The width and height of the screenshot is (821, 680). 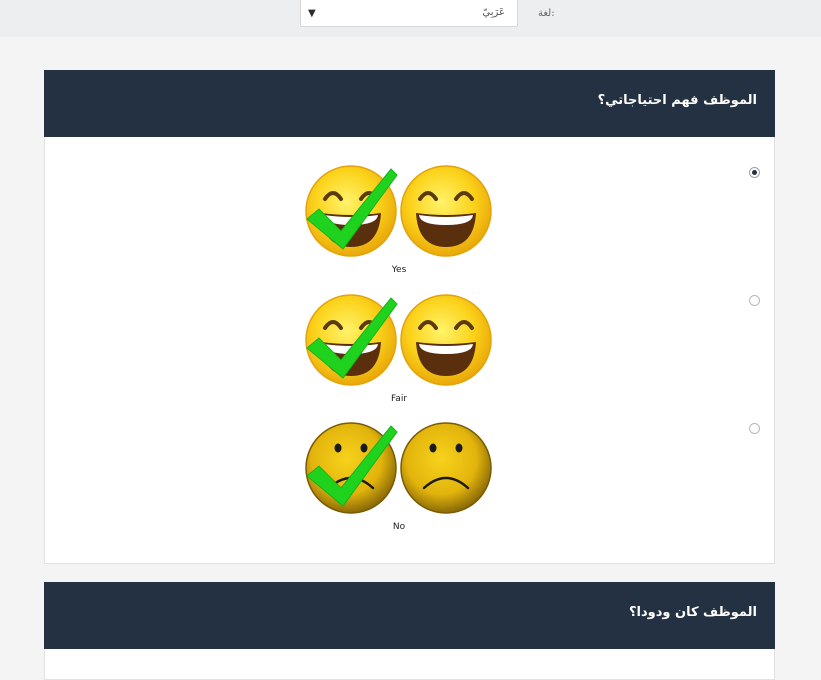 I want to click on question-header-2: الموظف كان ودودا؟, so click(x=409, y=615).